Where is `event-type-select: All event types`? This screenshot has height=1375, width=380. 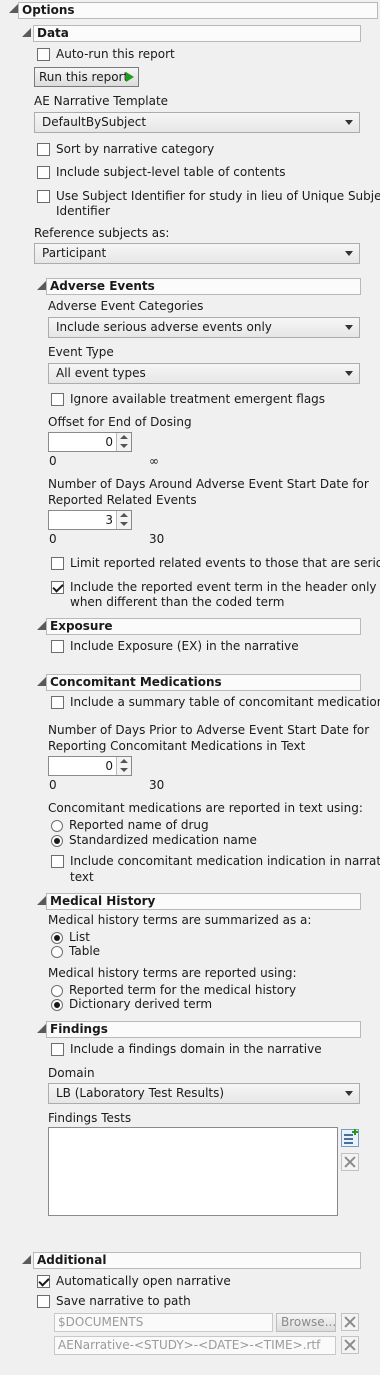 event-type-select: All event types is located at coordinates (204, 373).